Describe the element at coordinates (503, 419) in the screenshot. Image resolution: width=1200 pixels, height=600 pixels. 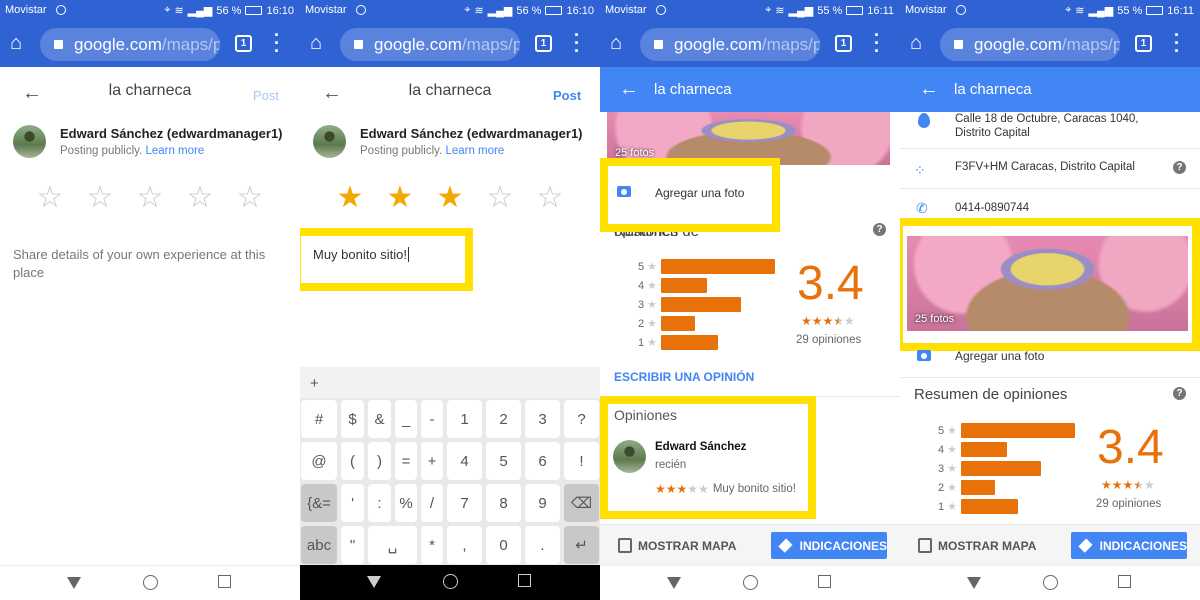
I see `key: 2` at that location.